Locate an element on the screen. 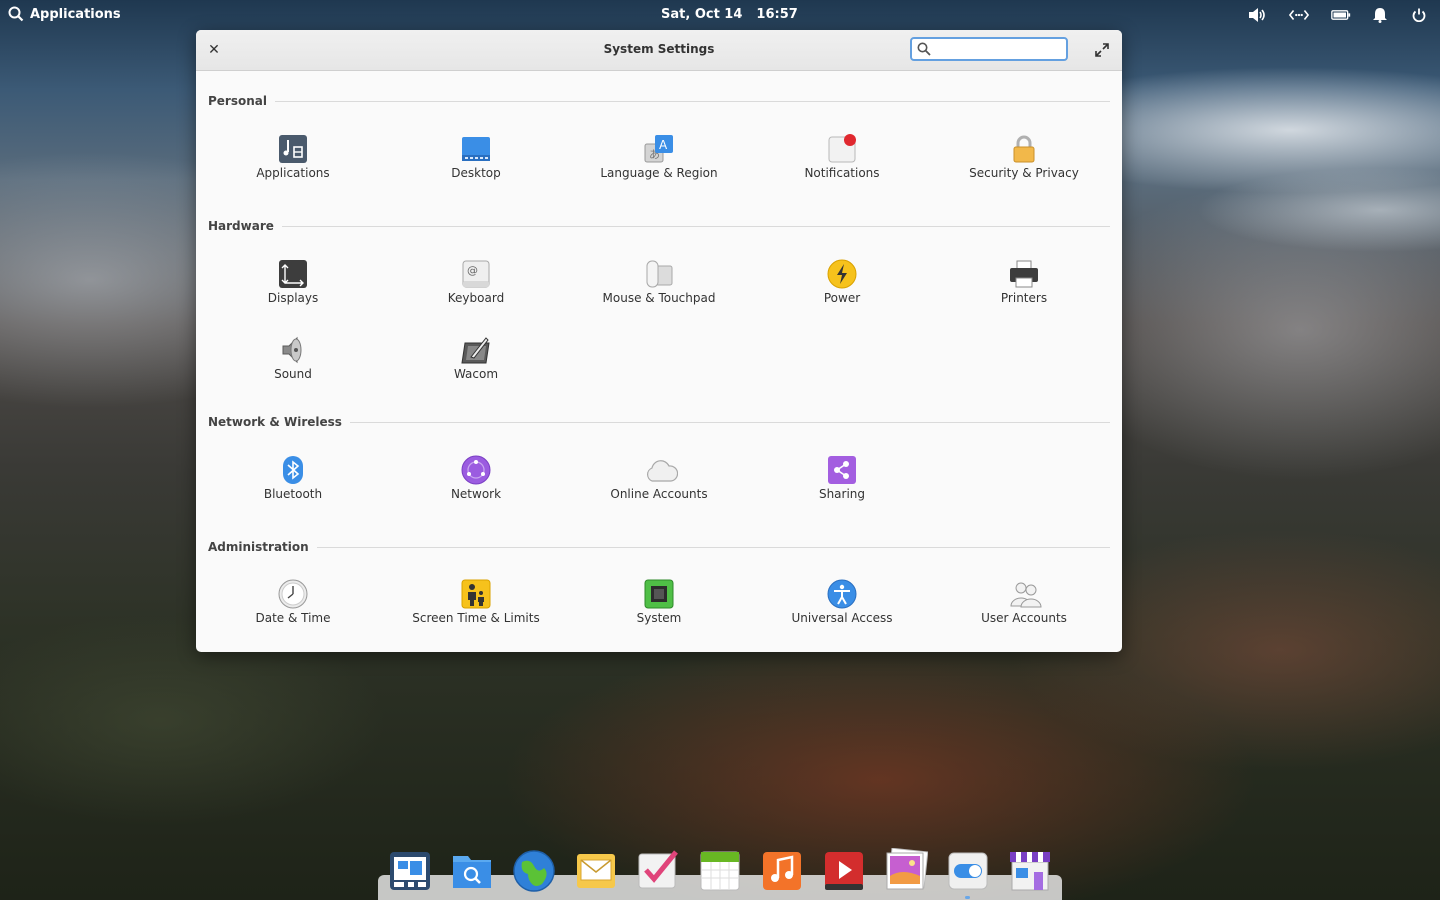  plug-notifications: Notifications is located at coordinates (842, 162).